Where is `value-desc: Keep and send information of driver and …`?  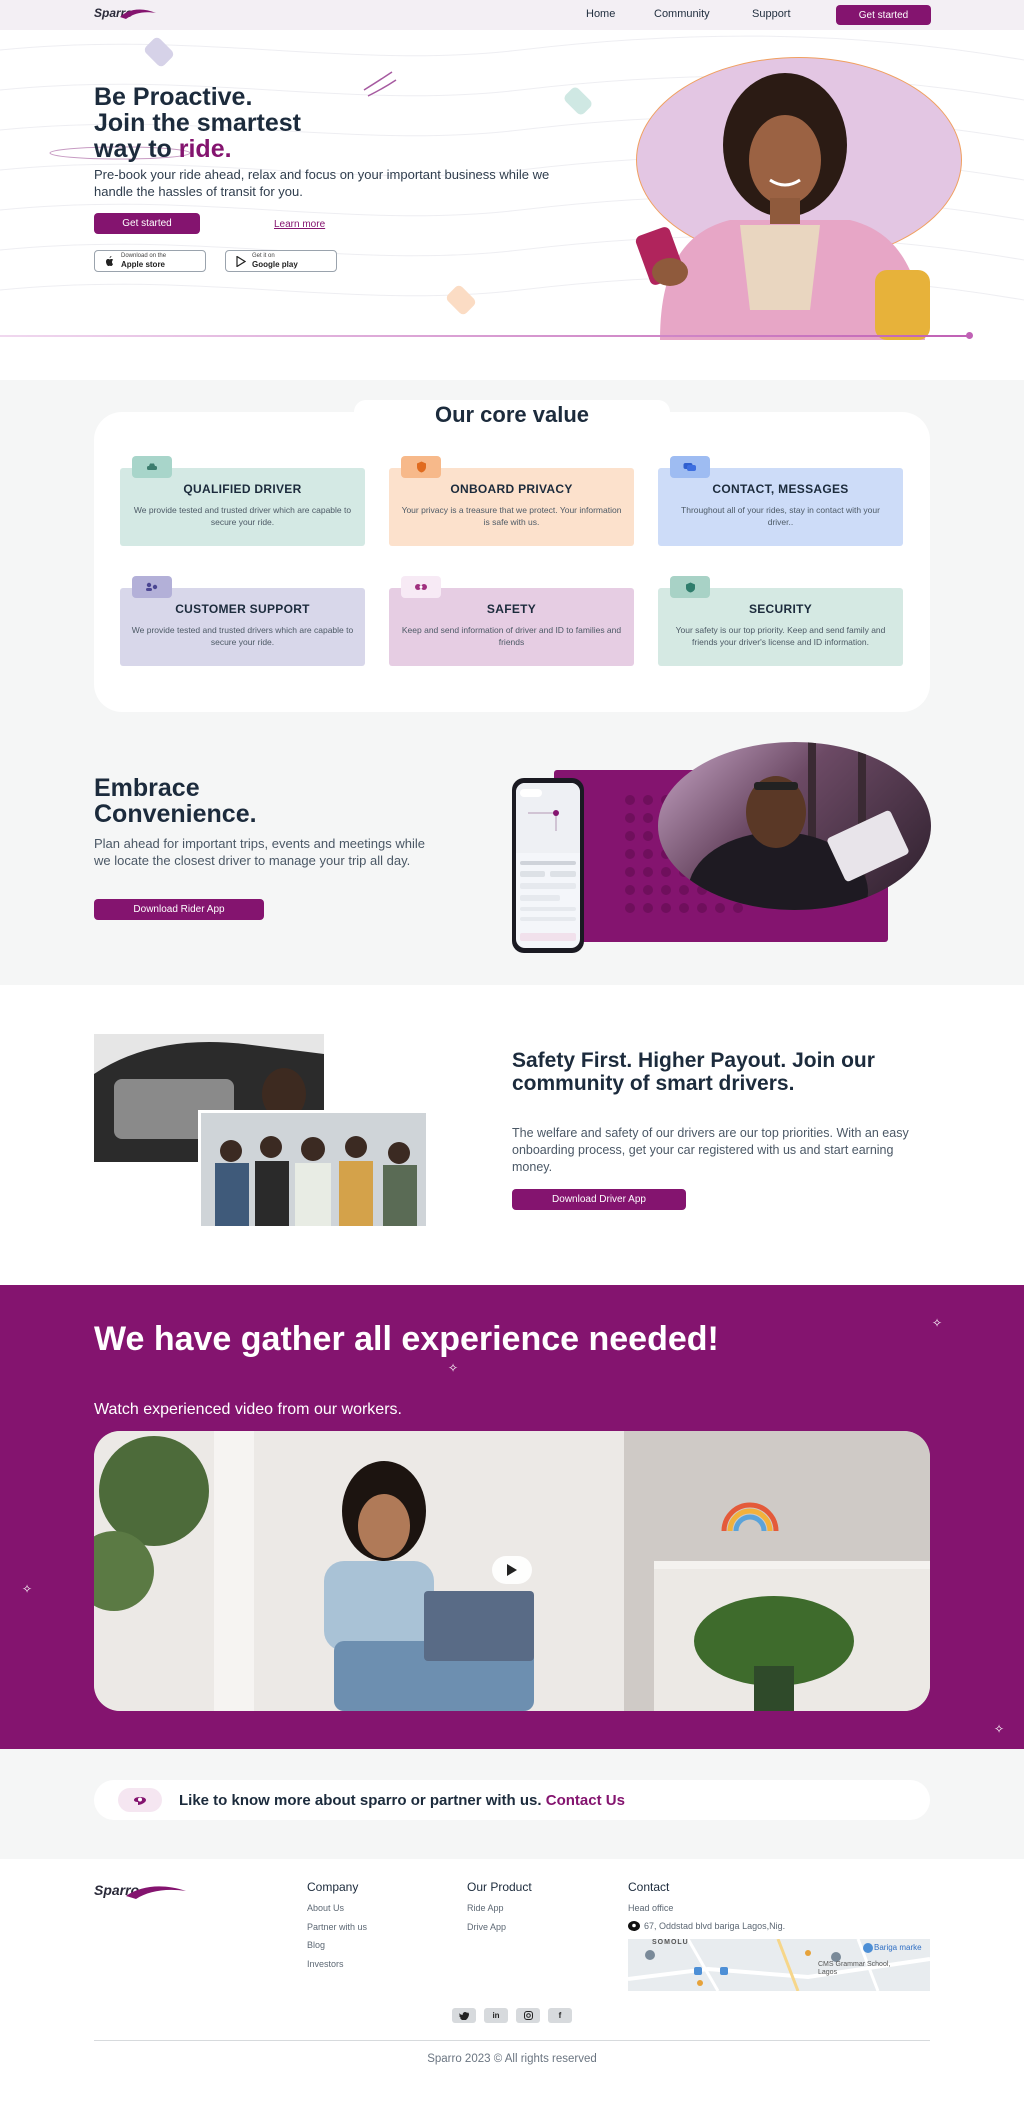
value-desc: Keep and send information of driver and … is located at coordinates (511, 636).